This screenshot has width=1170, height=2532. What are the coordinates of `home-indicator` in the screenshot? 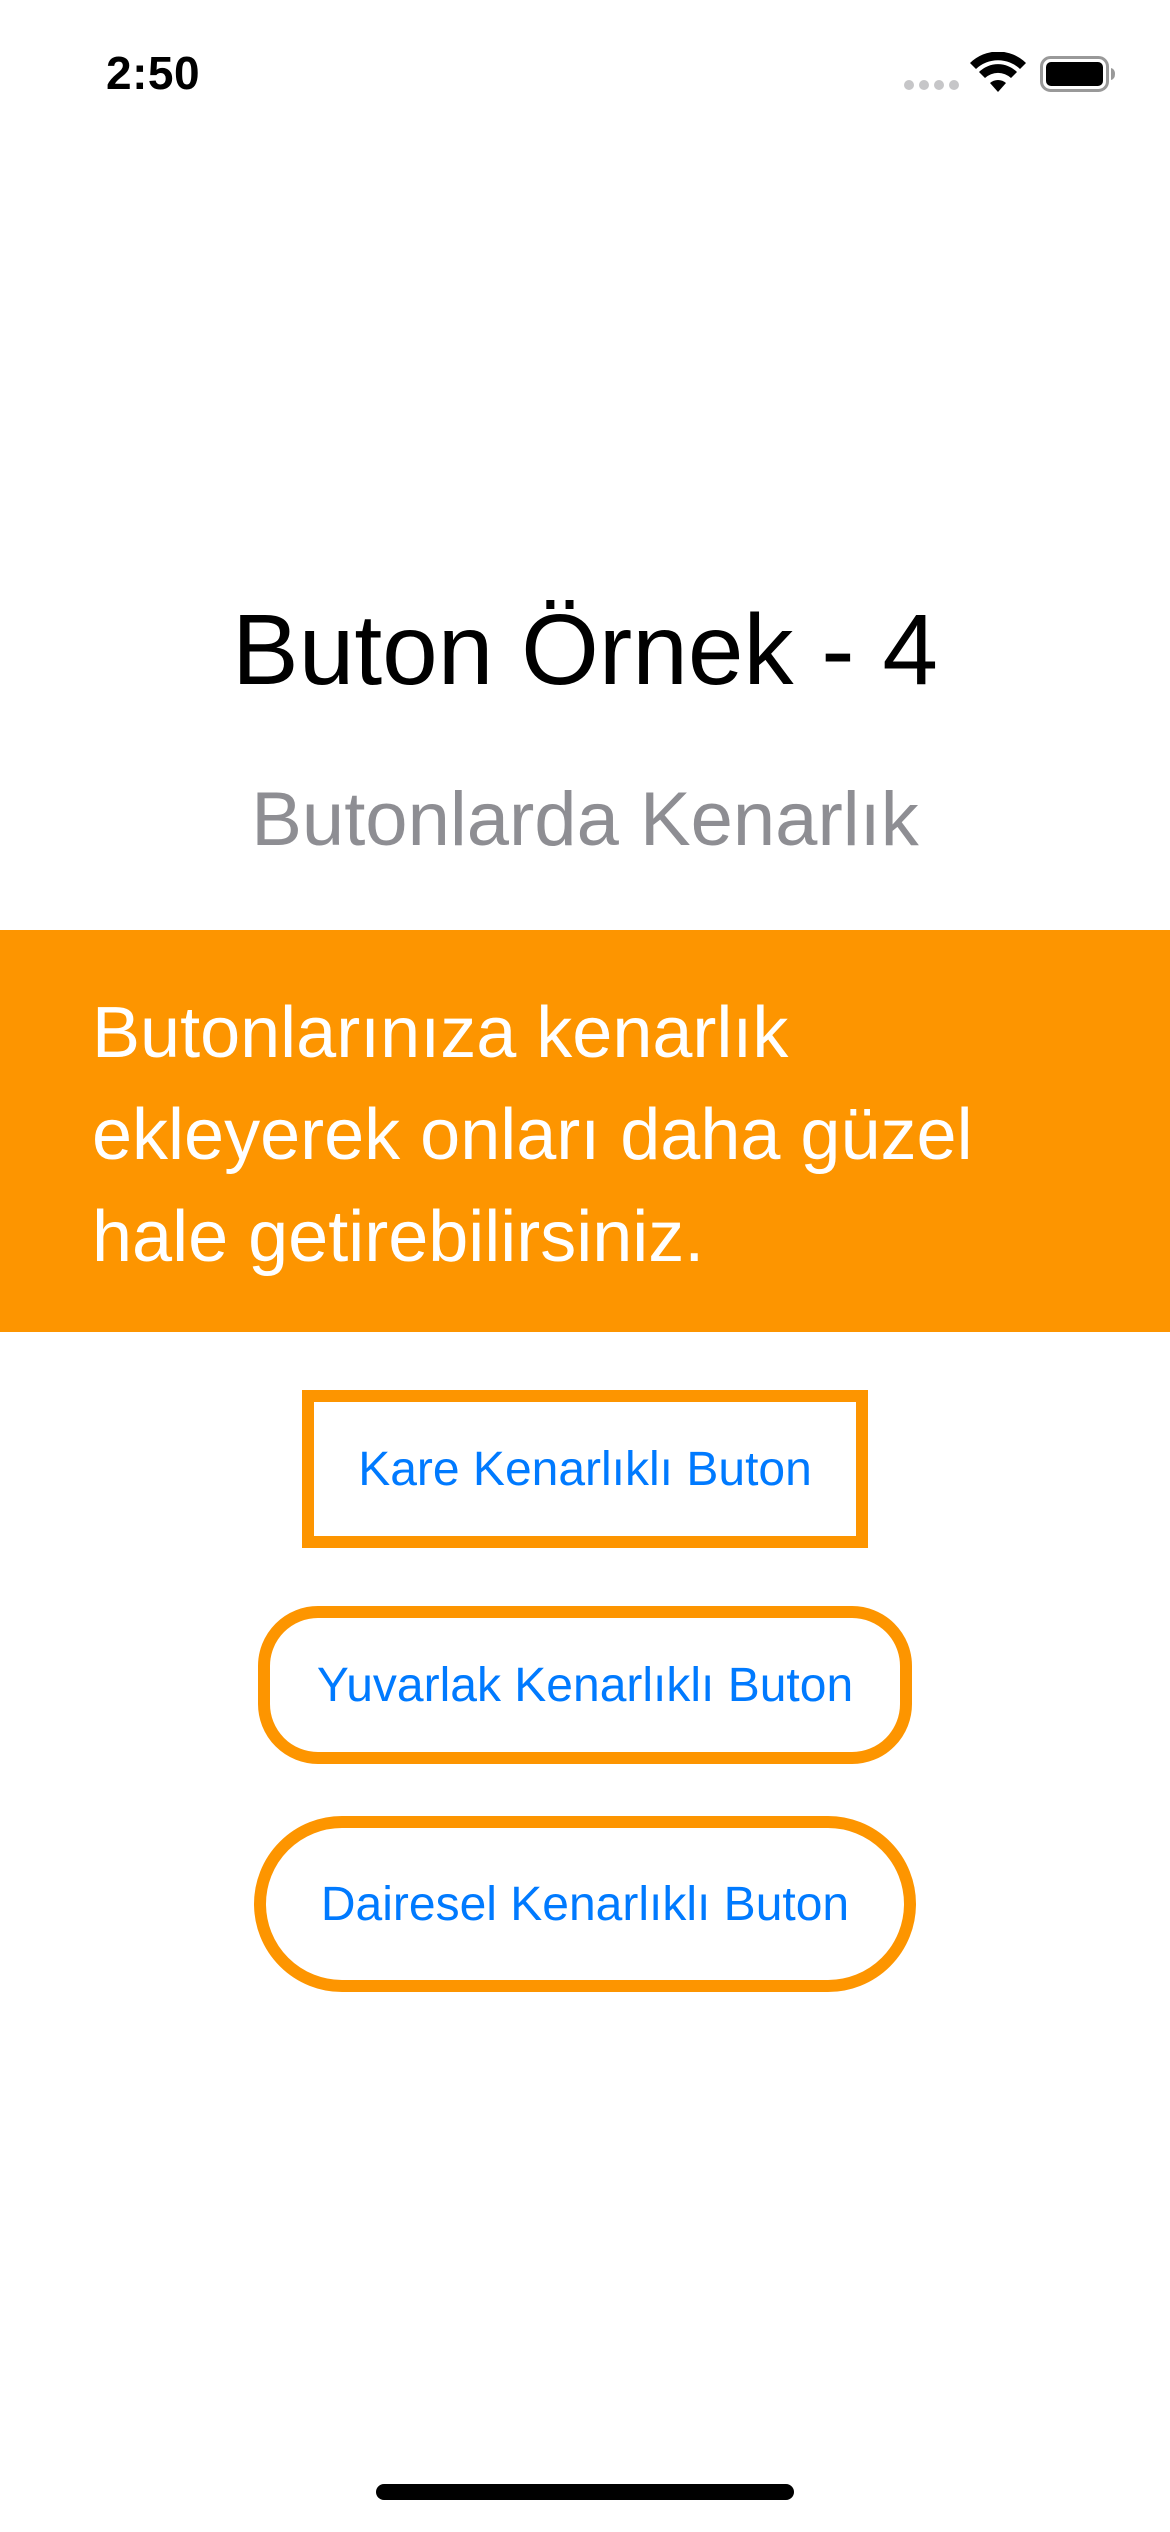 It's located at (585, 2492).